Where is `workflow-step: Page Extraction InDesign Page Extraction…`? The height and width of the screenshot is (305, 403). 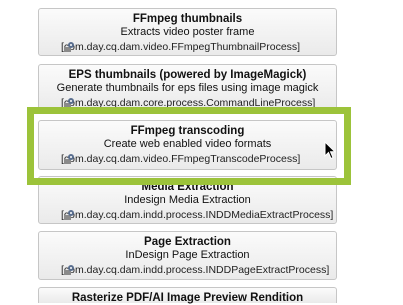 workflow-step: Page Extraction InDesign Page Extraction… is located at coordinates (187, 255).